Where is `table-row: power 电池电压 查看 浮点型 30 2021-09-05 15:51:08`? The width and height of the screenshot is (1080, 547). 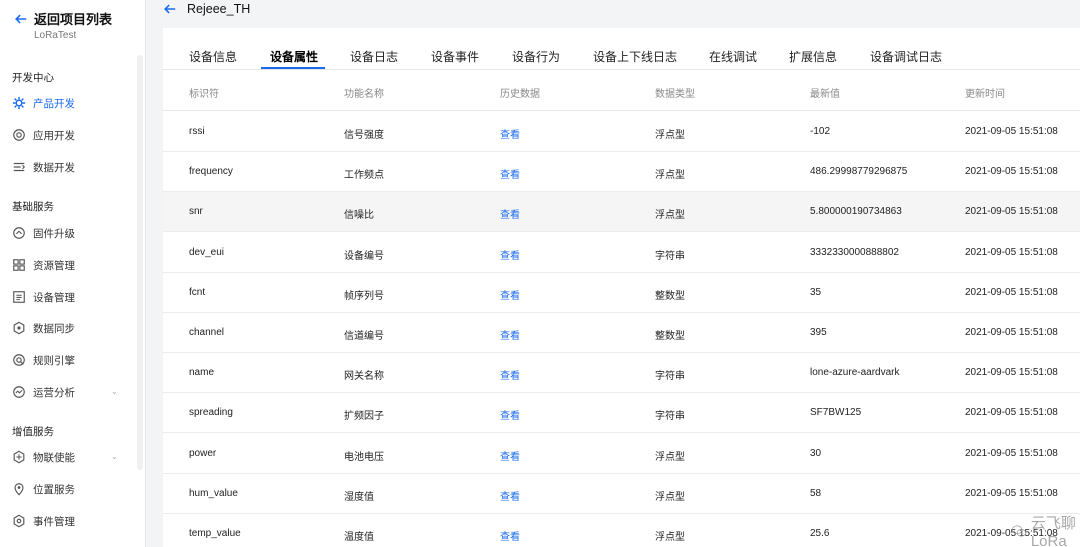
table-row: power 电池电压 查看 浮点型 30 2021-09-05 15:51:08 is located at coordinates (621, 453).